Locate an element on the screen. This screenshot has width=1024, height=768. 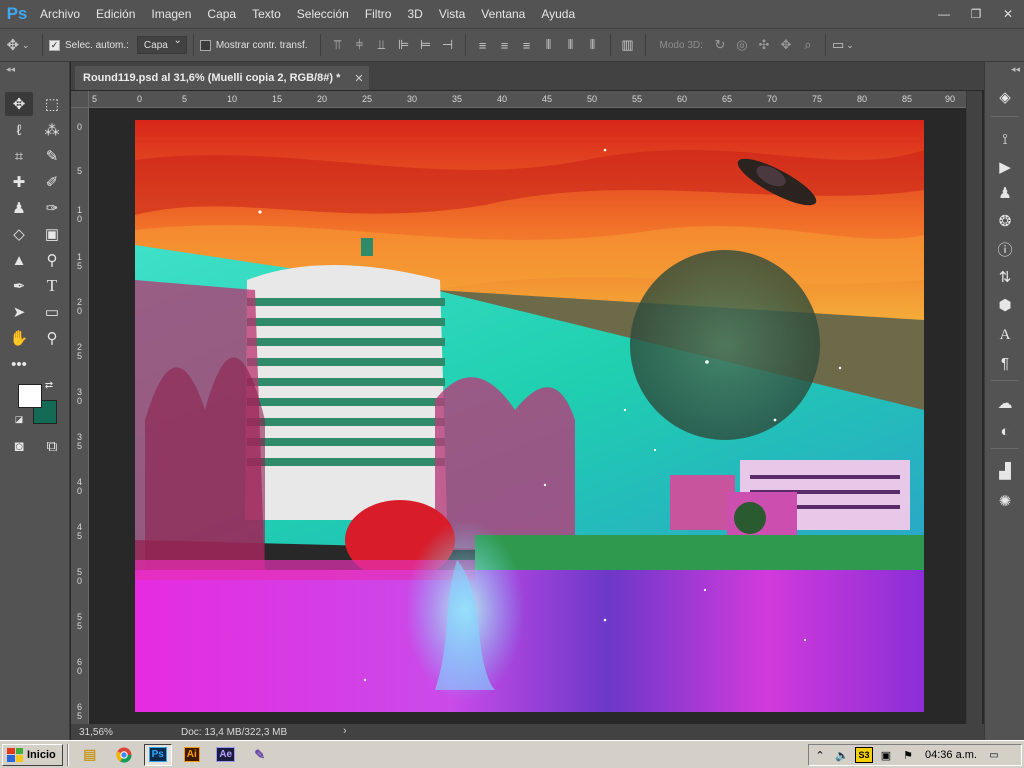
paragraph-panel-icon: ¶ is located at coordinates (1005, 363).